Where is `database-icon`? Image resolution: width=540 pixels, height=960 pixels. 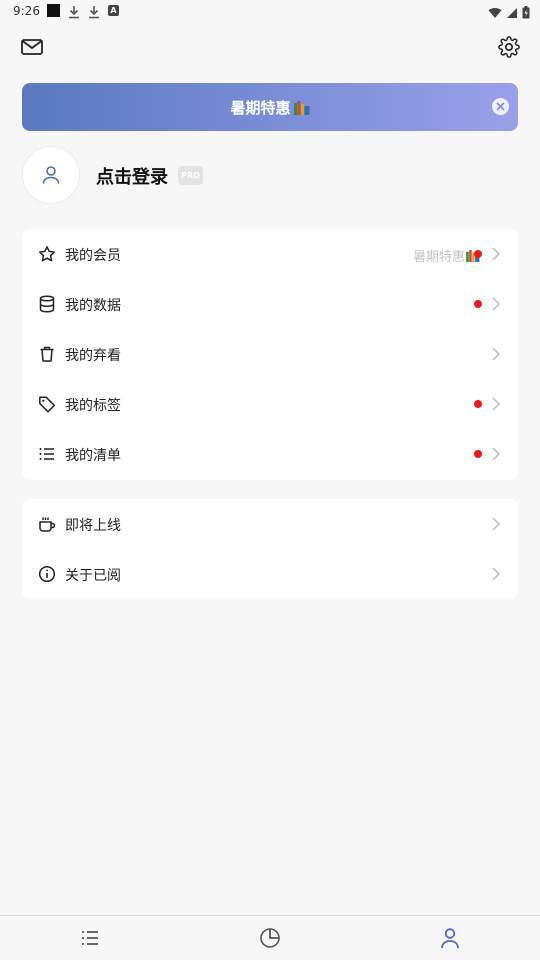
database-icon is located at coordinates (47, 304).